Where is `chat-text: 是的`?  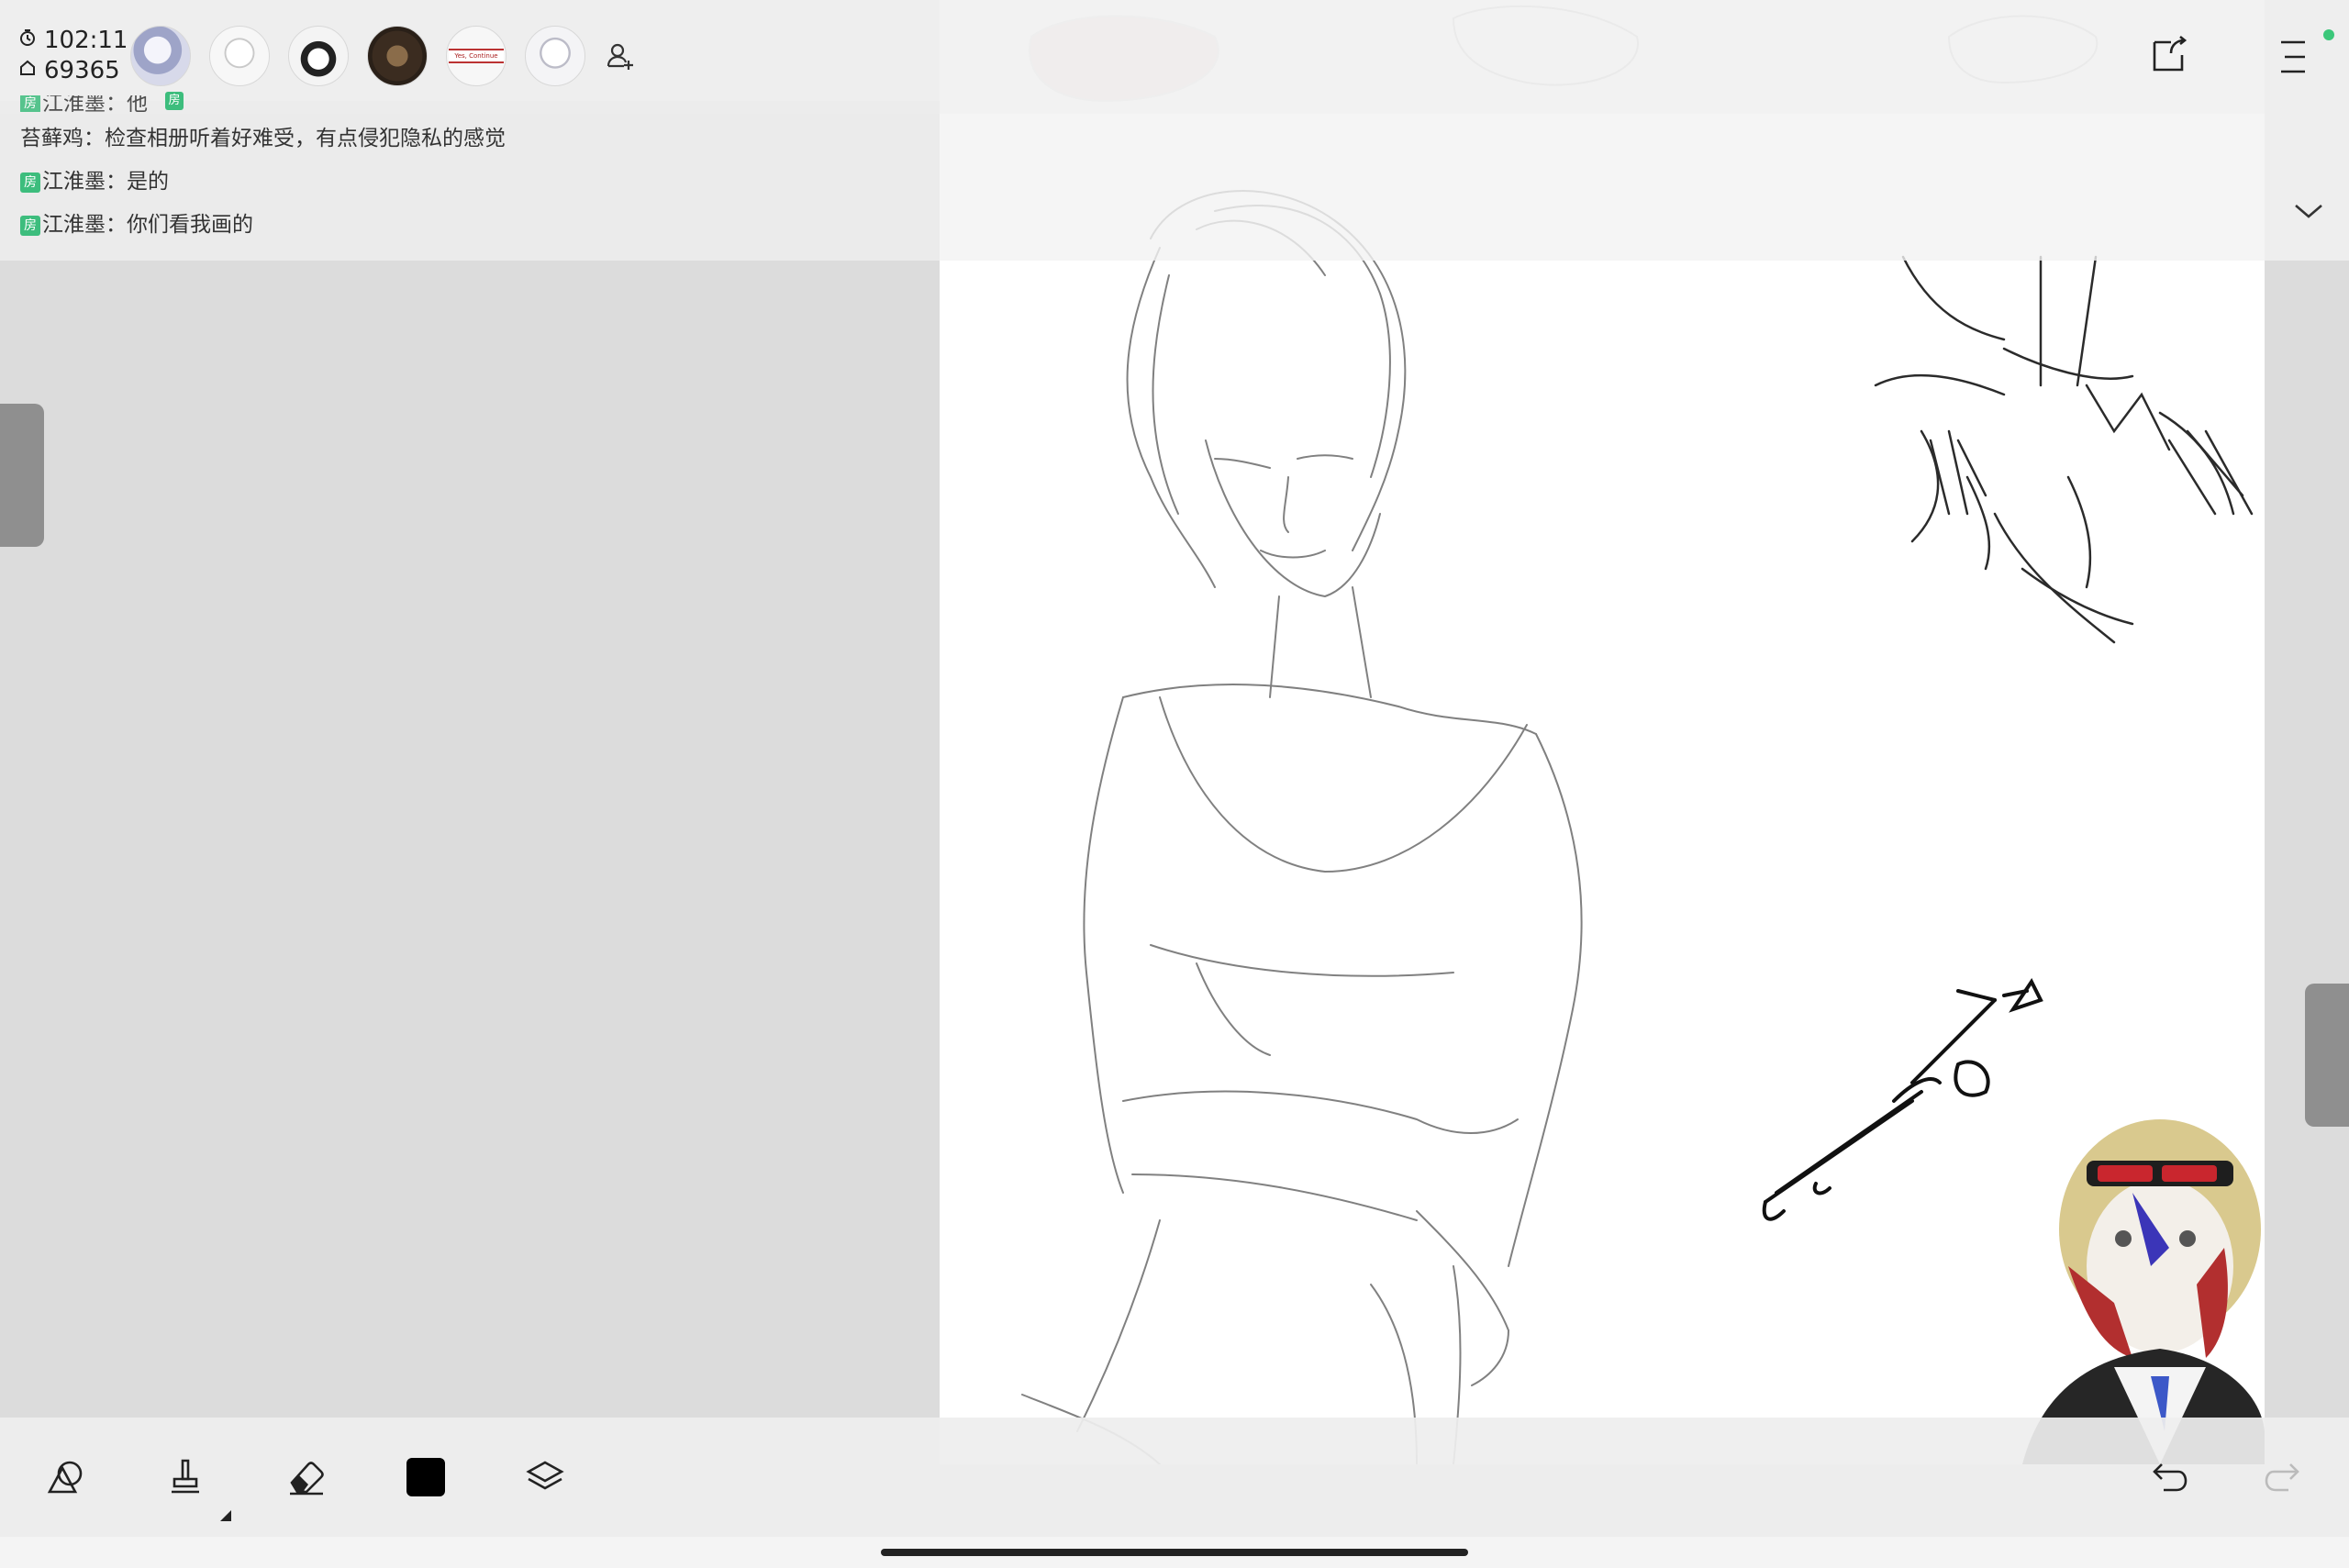
chat-text: 是的 is located at coordinates (148, 182).